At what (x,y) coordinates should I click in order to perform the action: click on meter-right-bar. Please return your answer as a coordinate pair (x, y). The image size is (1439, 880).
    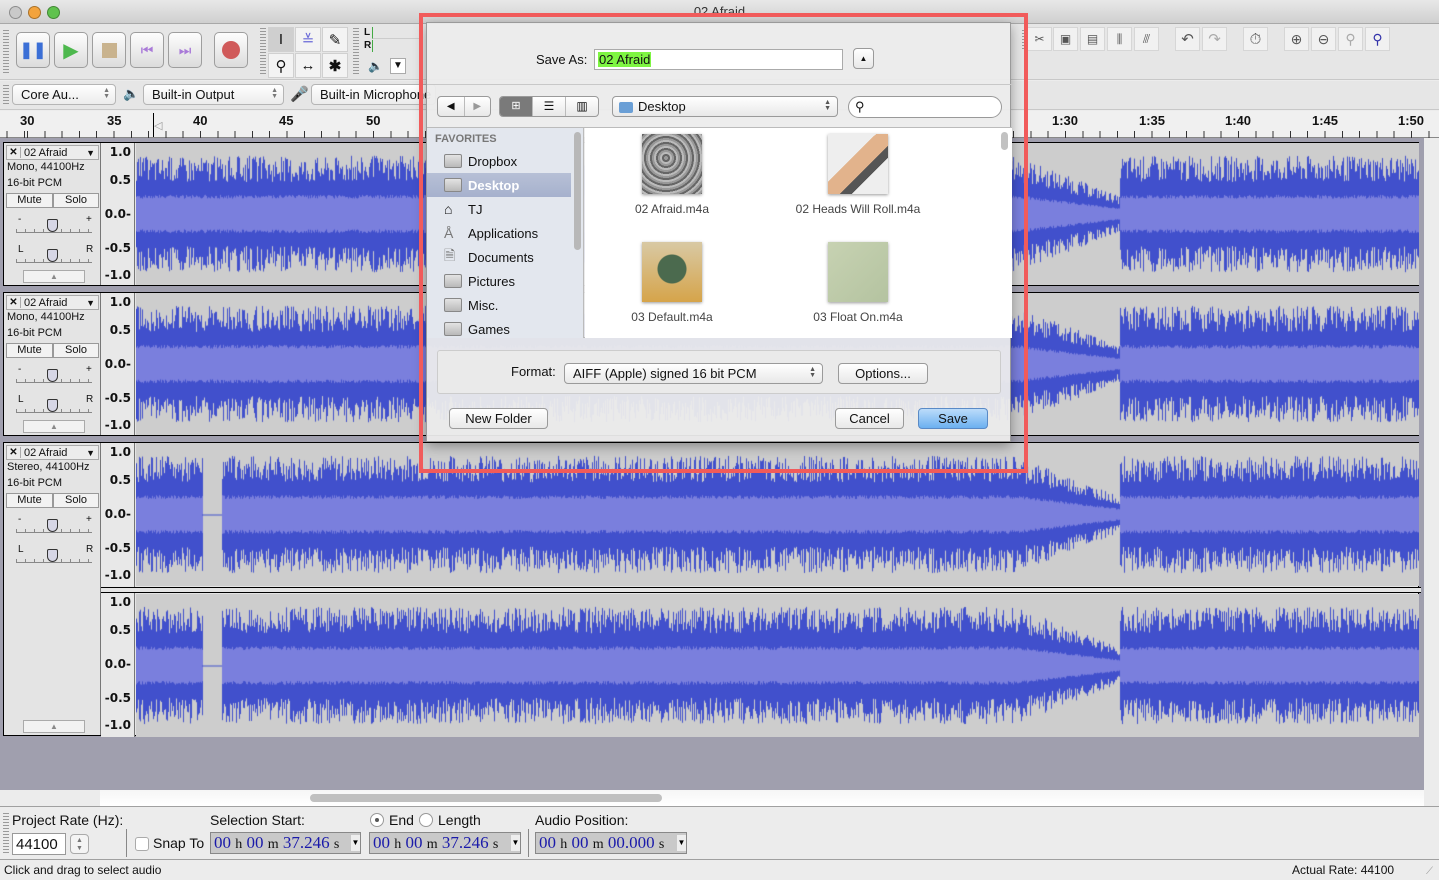
    Looking at the image, I should click on (397, 46).